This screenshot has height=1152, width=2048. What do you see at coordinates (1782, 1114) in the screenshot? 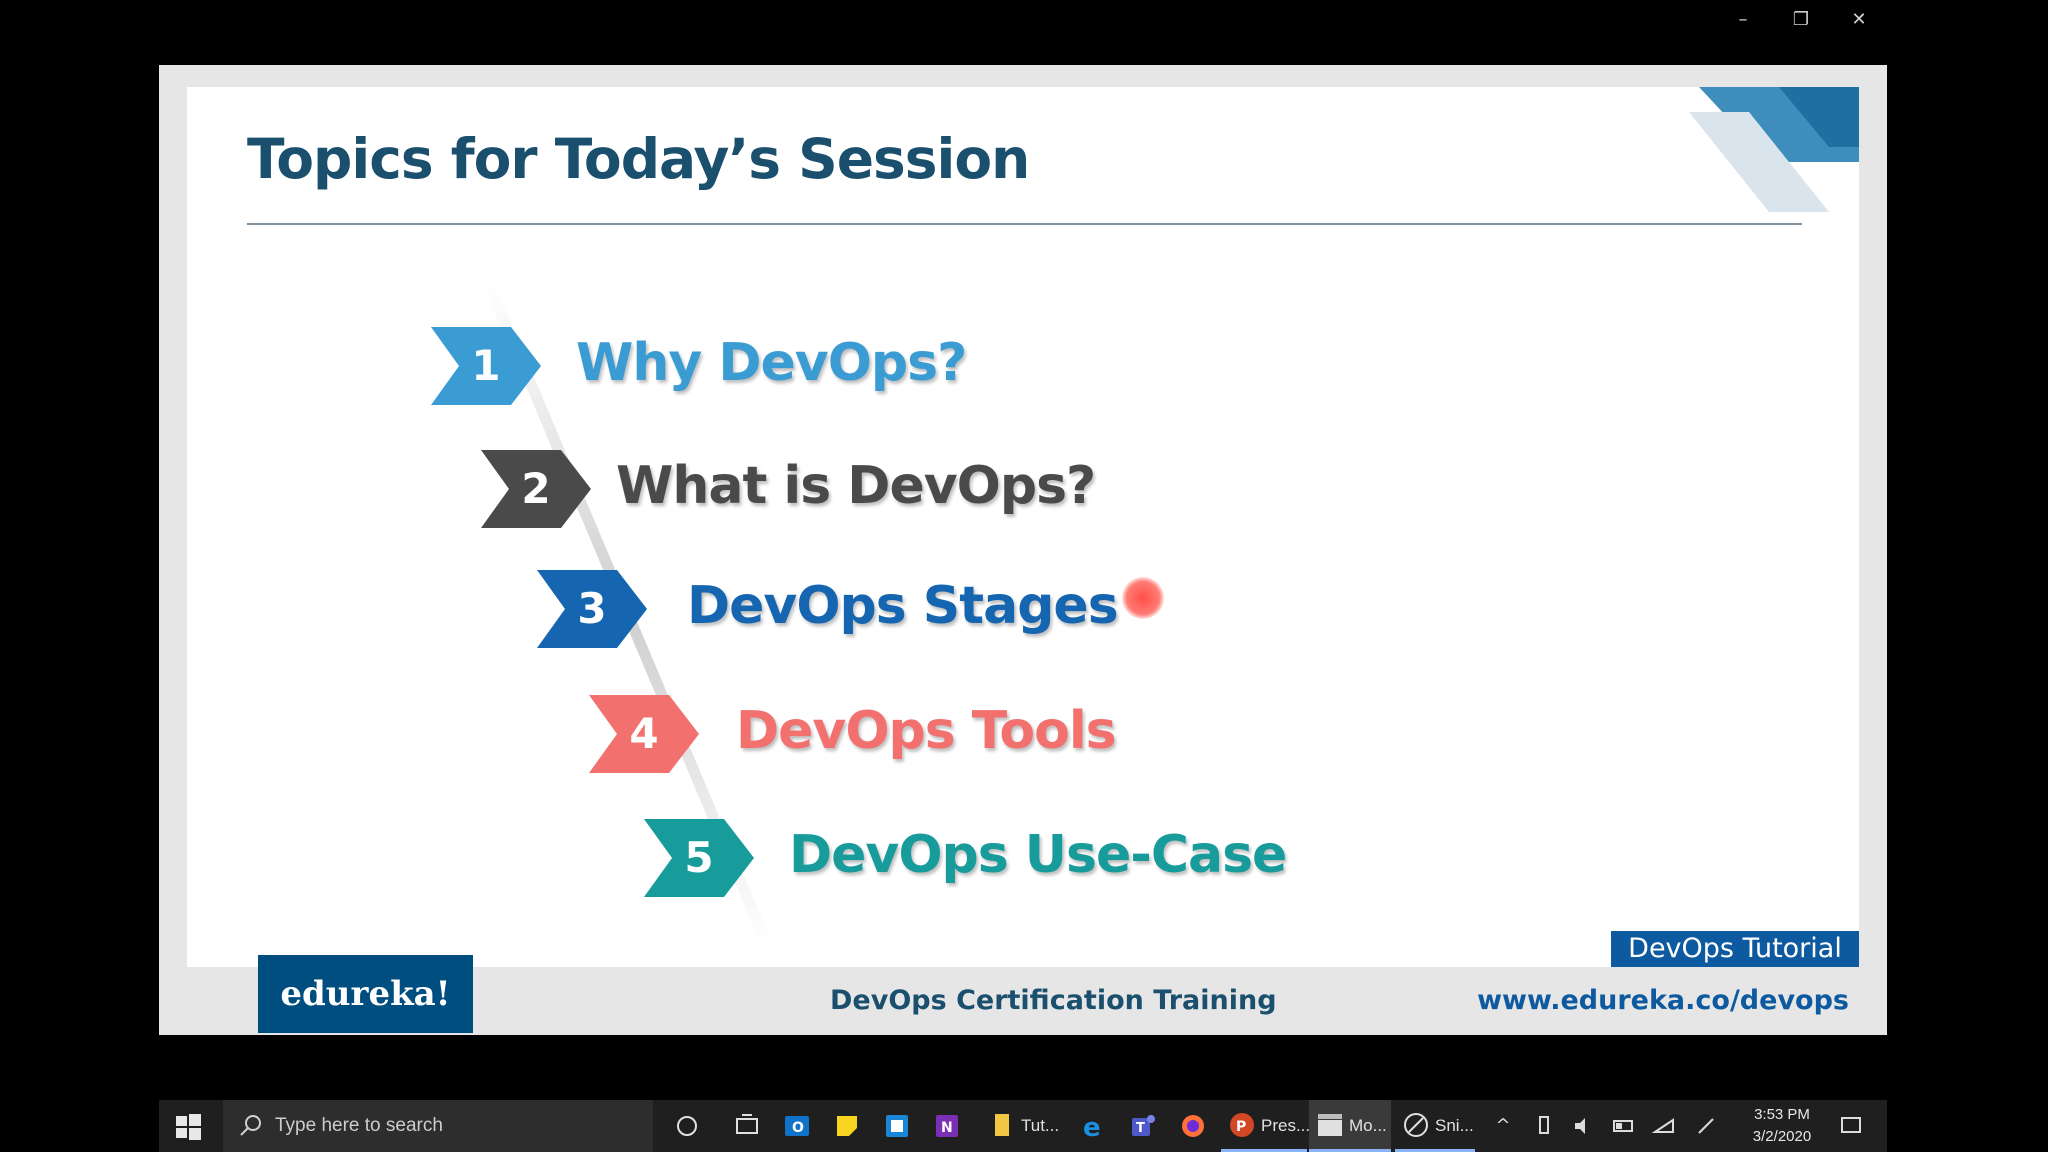
I see `clock-time: 3:53 PM` at bounding box center [1782, 1114].